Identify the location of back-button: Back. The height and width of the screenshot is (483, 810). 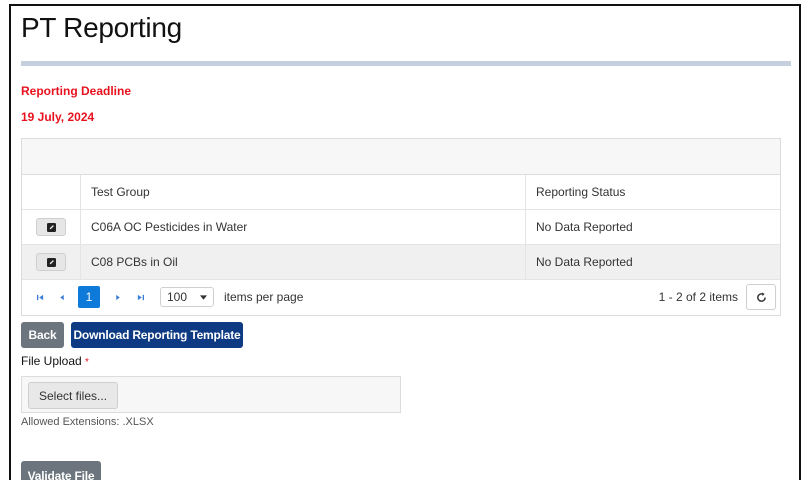
(42, 335).